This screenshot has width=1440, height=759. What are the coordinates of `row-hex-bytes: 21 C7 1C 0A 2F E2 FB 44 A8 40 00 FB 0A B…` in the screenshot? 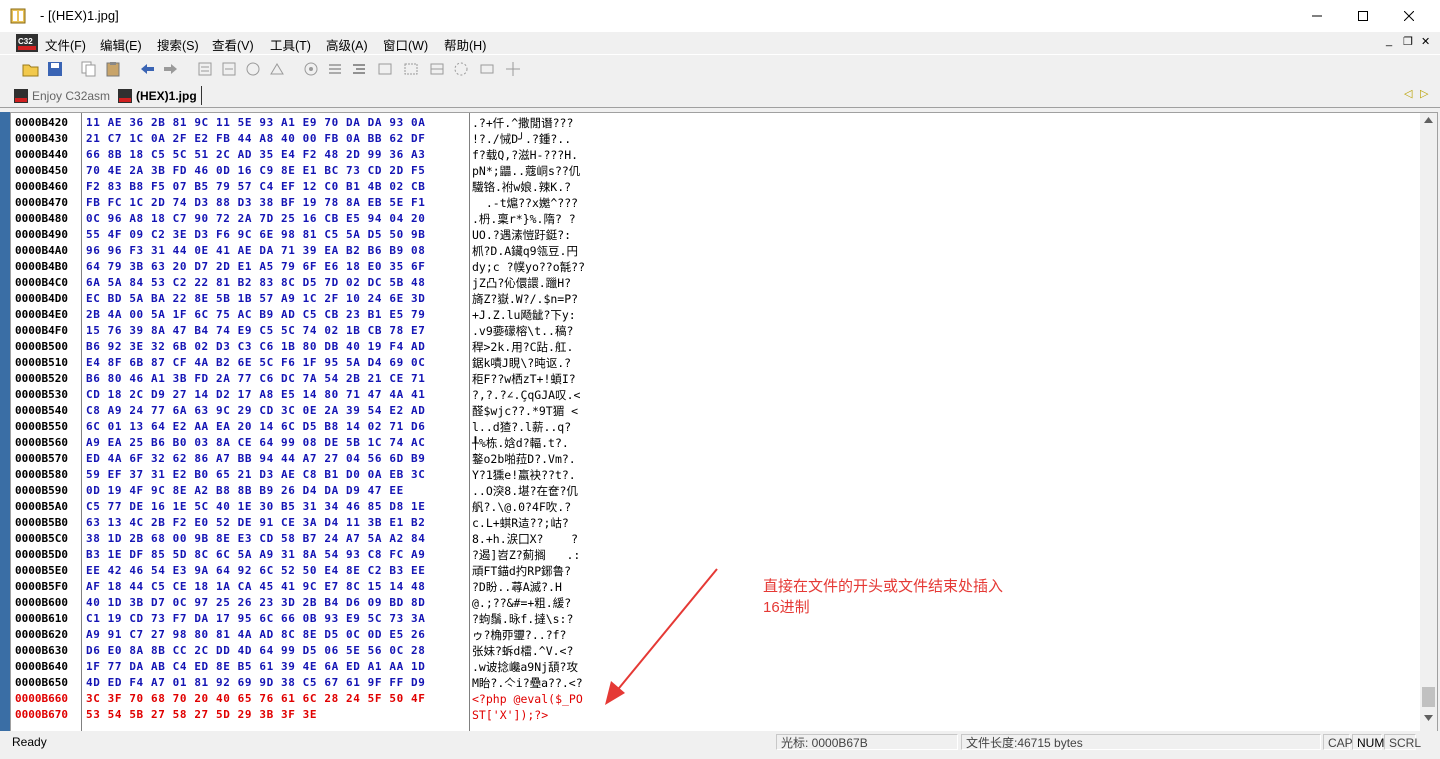 It's located at (253, 139).